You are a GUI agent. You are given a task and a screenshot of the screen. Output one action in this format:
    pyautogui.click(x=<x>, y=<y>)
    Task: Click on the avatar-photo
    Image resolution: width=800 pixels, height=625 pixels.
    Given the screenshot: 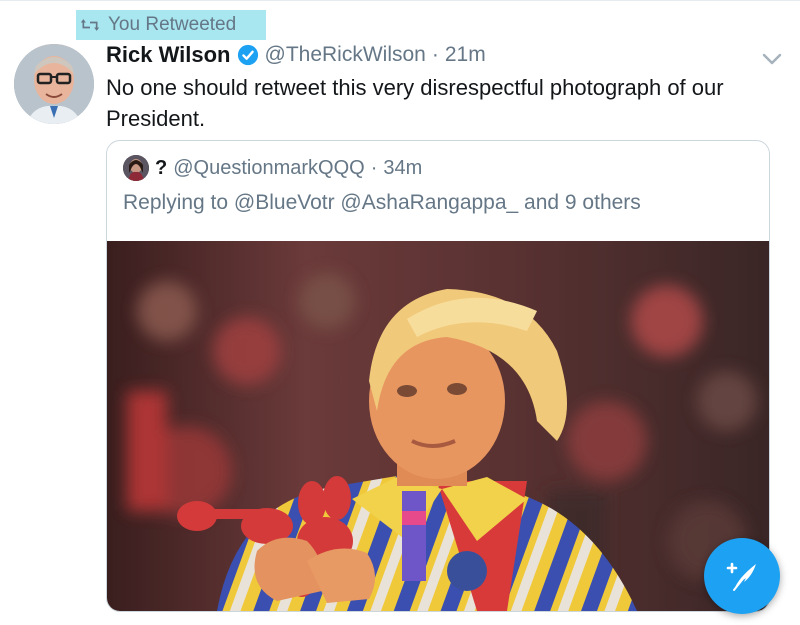 What is the action you would take?
    pyautogui.click(x=54, y=84)
    